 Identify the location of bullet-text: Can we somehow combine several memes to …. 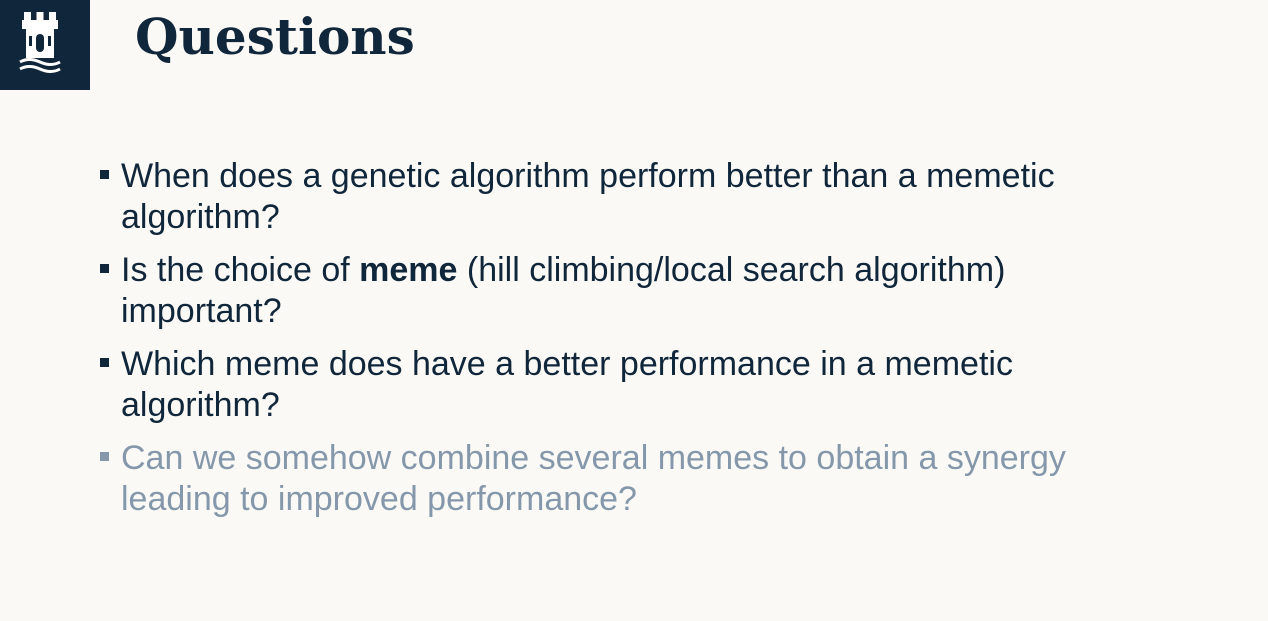
(593, 478).